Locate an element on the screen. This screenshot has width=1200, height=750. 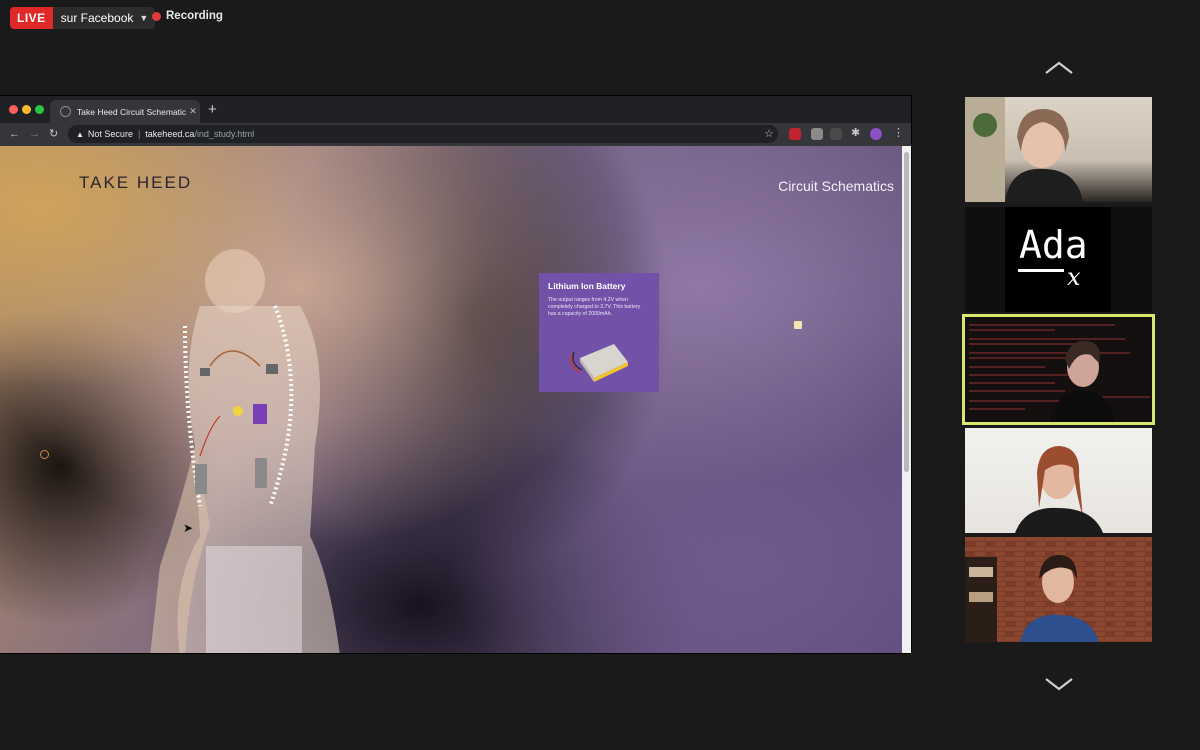
extension-red-icon is located at coordinates (795, 134).